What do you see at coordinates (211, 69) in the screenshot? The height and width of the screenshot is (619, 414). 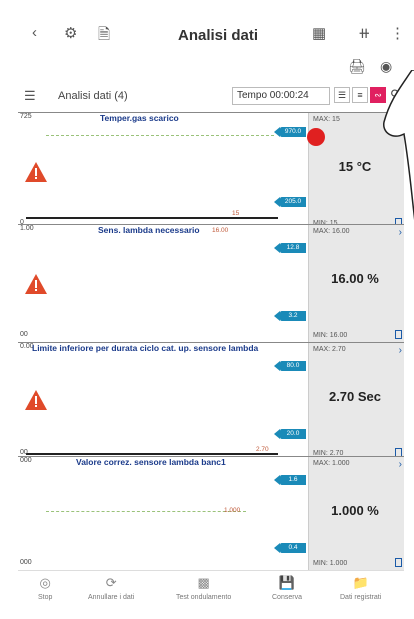 I see `secondary-bar: 🖨 ◉` at bounding box center [211, 69].